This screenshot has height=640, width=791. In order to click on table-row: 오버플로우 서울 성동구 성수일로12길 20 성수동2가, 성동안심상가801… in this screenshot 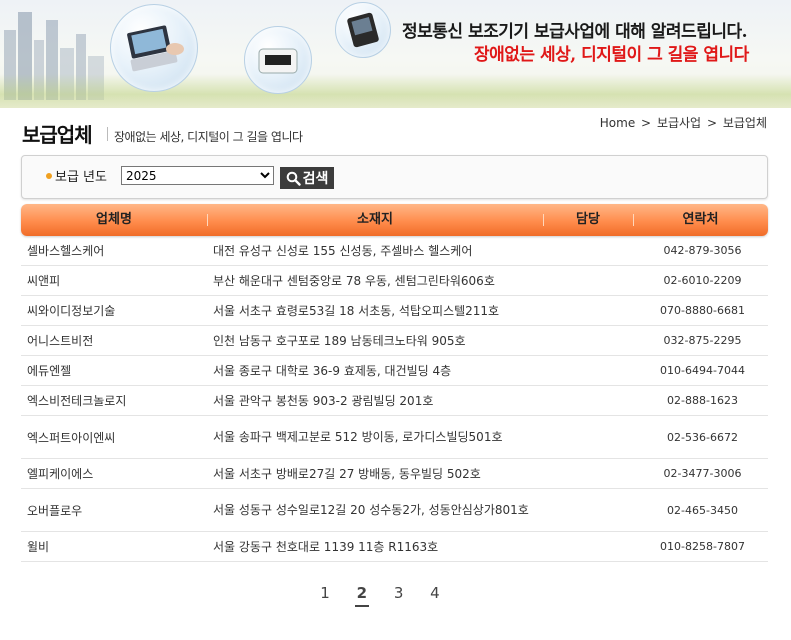, I will do `click(394, 510)`.